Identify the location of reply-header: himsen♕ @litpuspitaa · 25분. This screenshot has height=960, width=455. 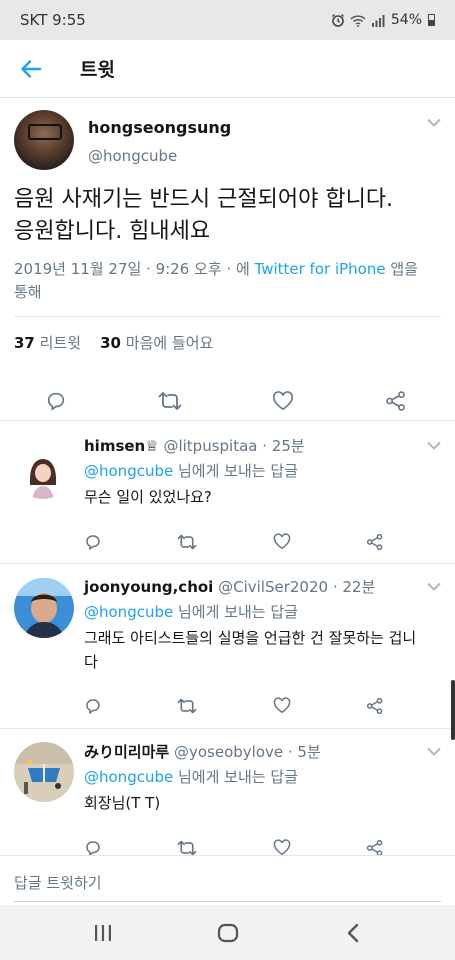
(254, 445).